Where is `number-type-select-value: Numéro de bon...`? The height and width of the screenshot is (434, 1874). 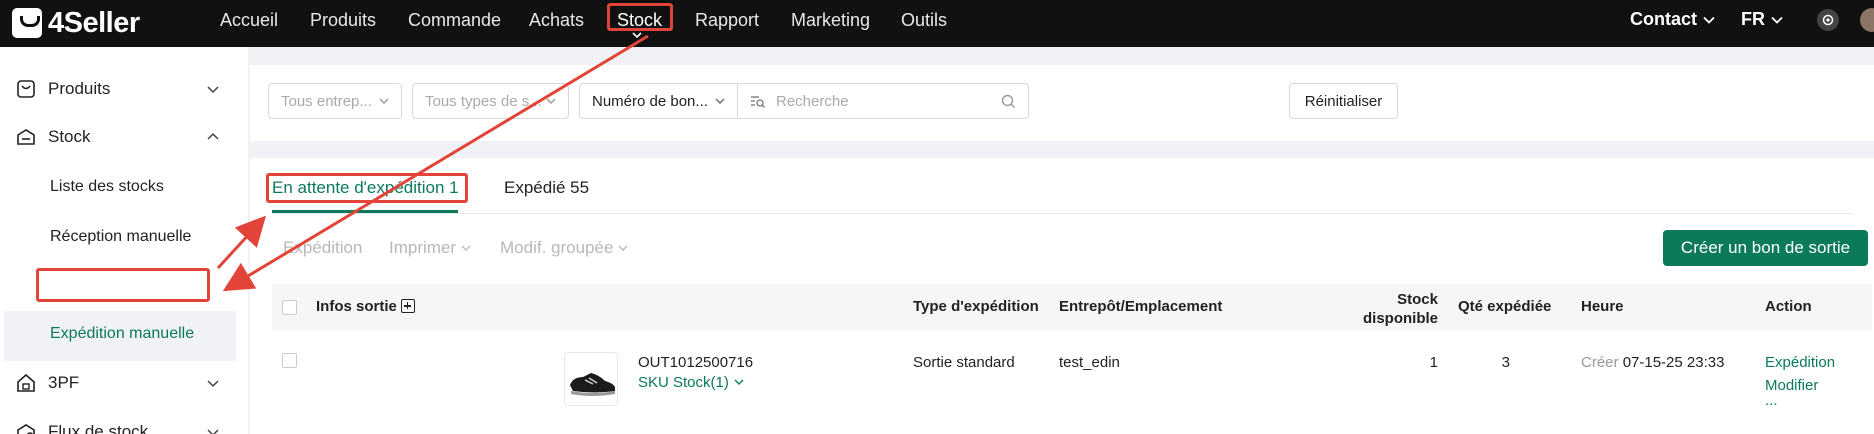 number-type-select-value: Numéro de bon... is located at coordinates (650, 101).